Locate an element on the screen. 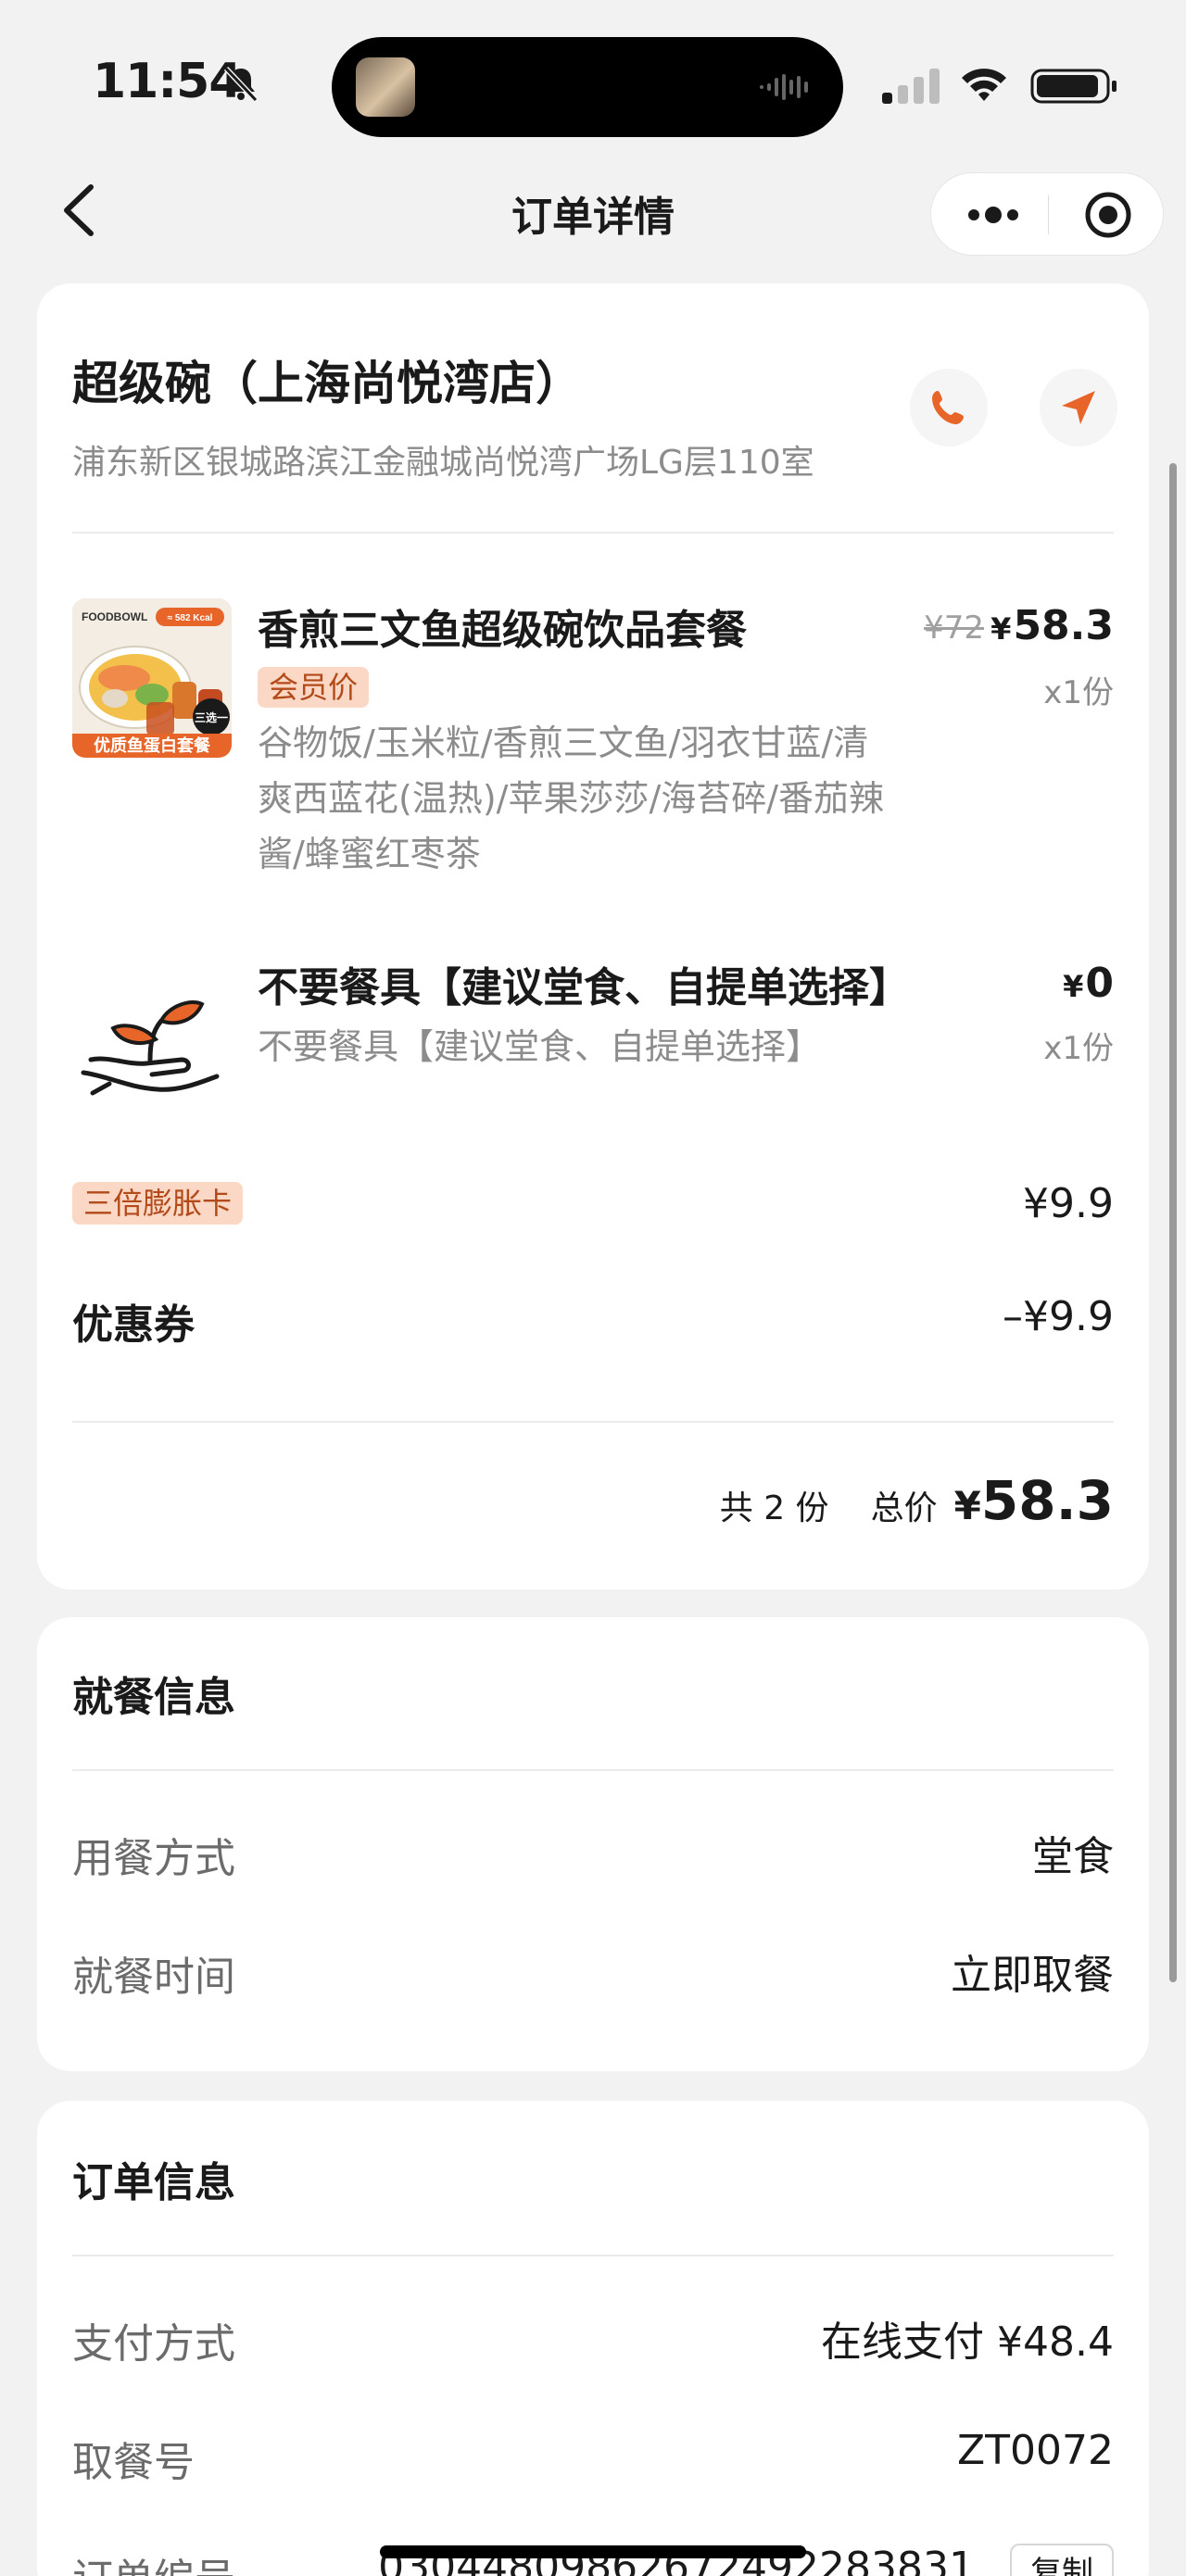 This screenshot has height=2576, width=1186. item-original-price: ¥72 is located at coordinates (954, 628).